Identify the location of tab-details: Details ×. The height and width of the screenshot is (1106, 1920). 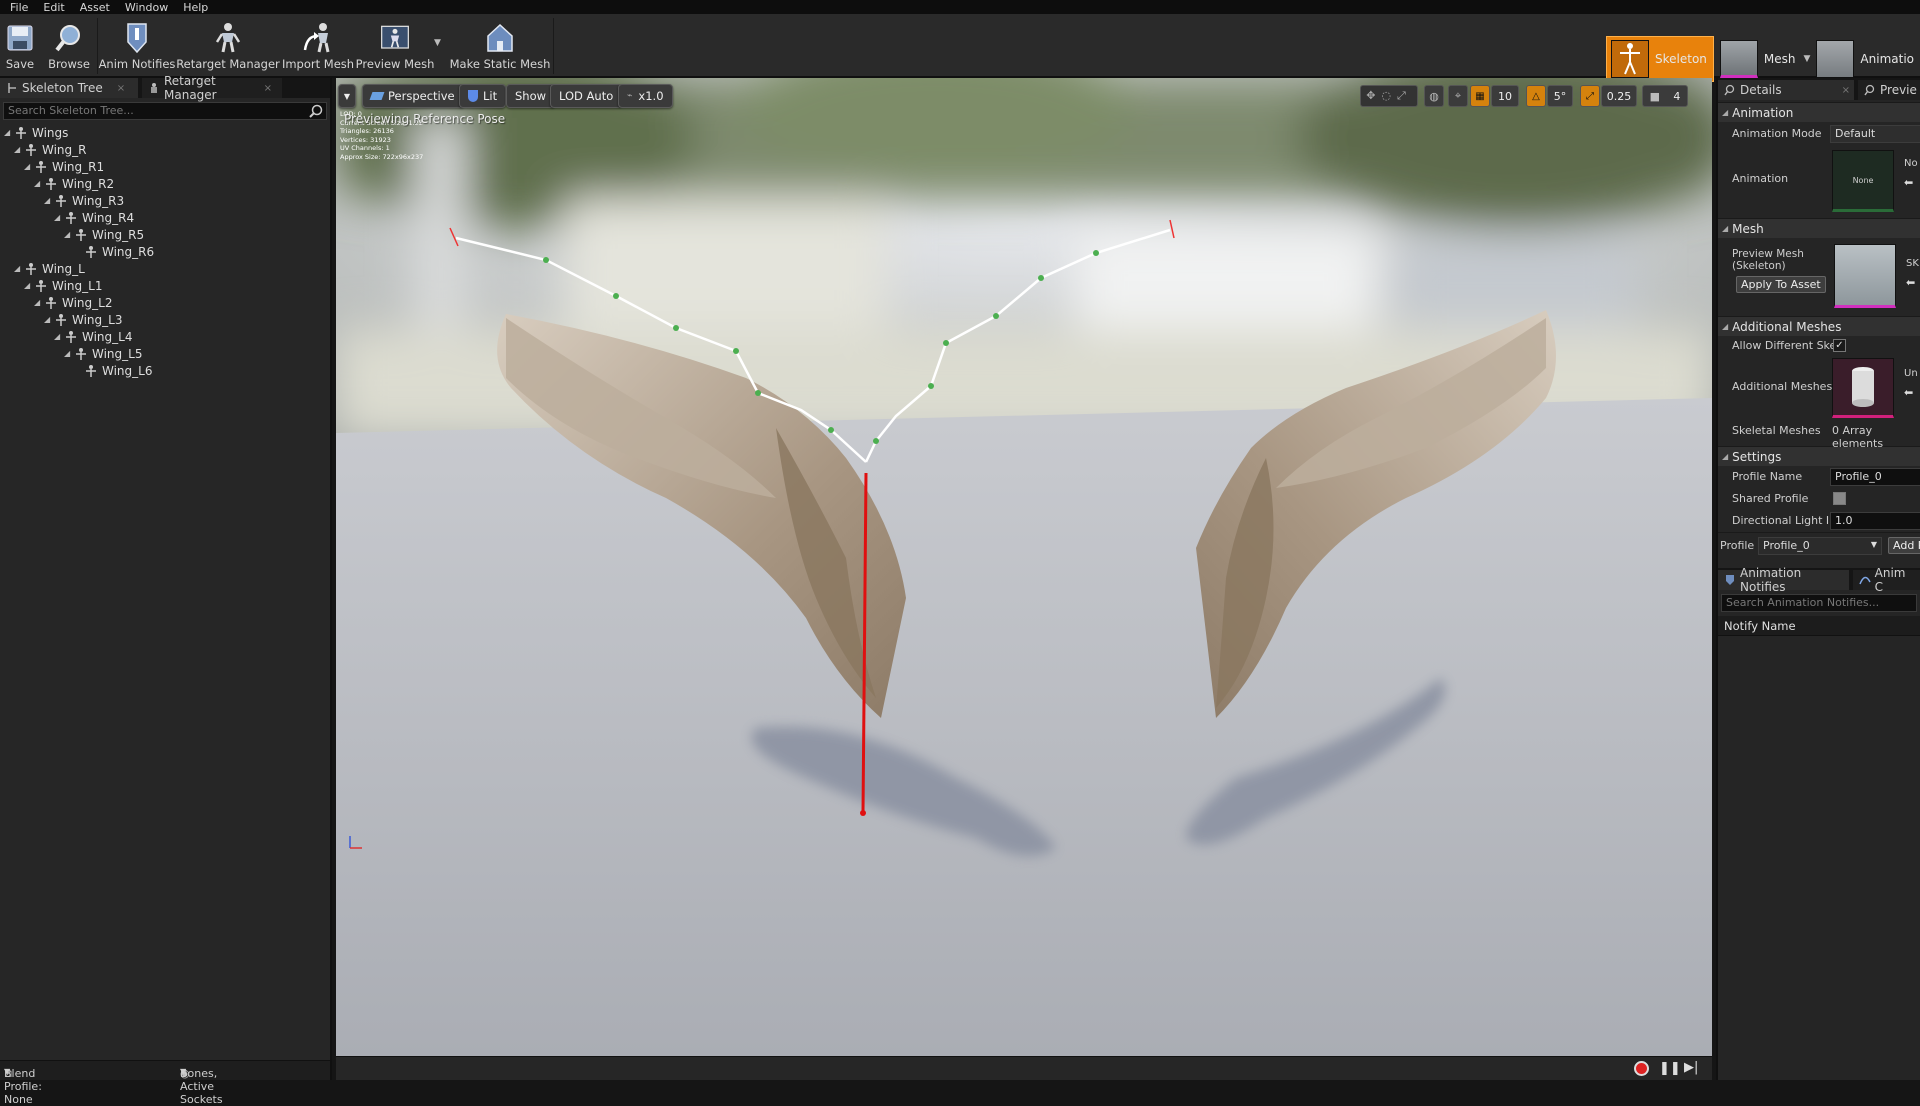
(1786, 90).